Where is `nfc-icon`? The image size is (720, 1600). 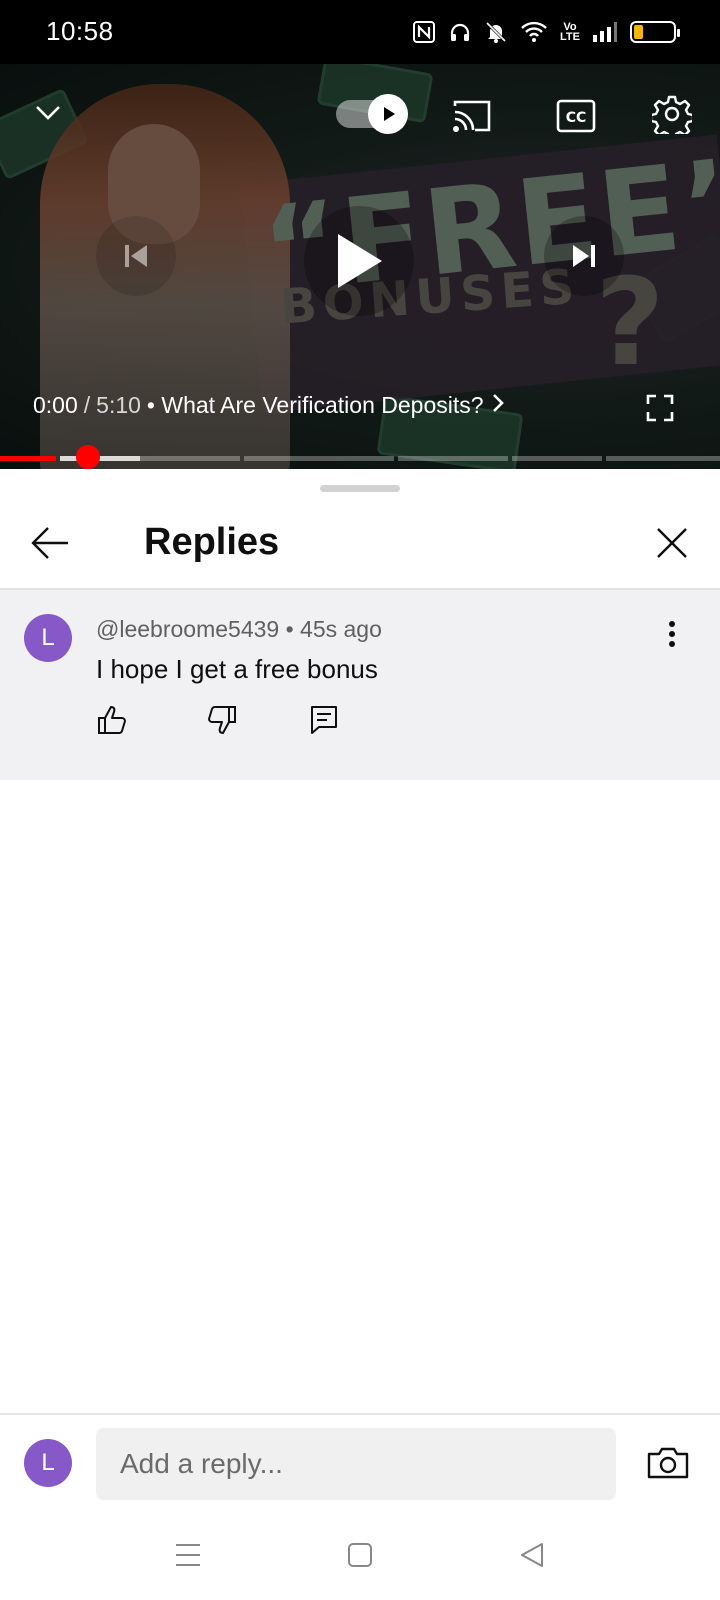 nfc-icon is located at coordinates (424, 32).